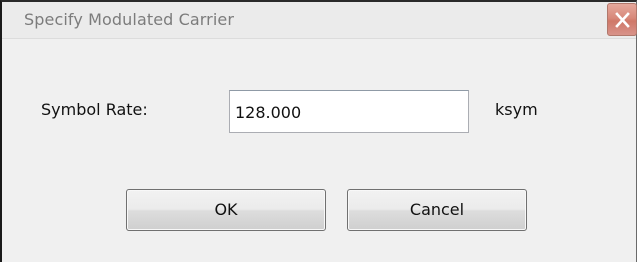  I want to click on symbol-rate-input, so click(349, 111).